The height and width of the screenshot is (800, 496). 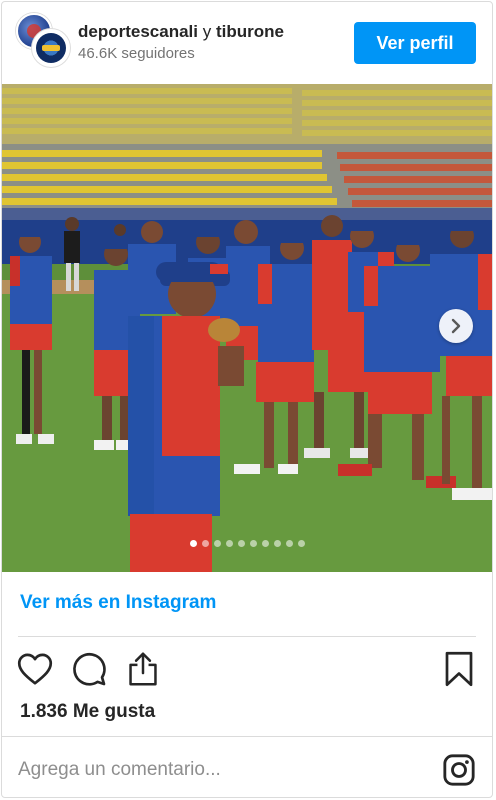 What do you see at coordinates (247, 543) in the screenshot?
I see `carousel-dots` at bounding box center [247, 543].